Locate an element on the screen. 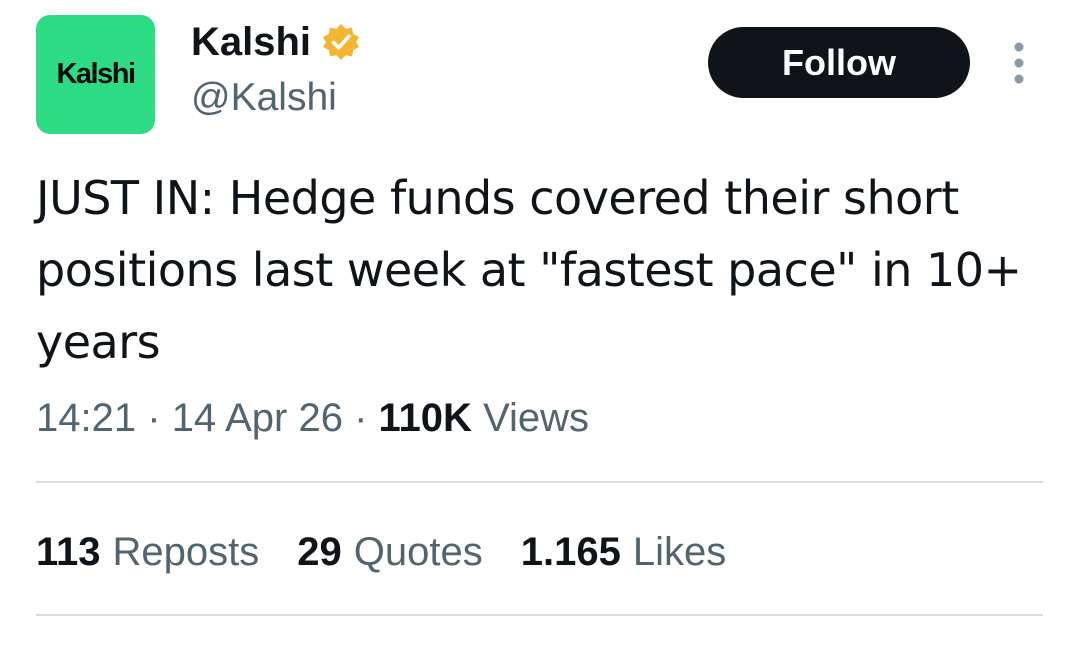 The image size is (1078, 646). engagement-stats: 113 Reposts 29 Quotes 1.165 Likes is located at coordinates (400, 552).